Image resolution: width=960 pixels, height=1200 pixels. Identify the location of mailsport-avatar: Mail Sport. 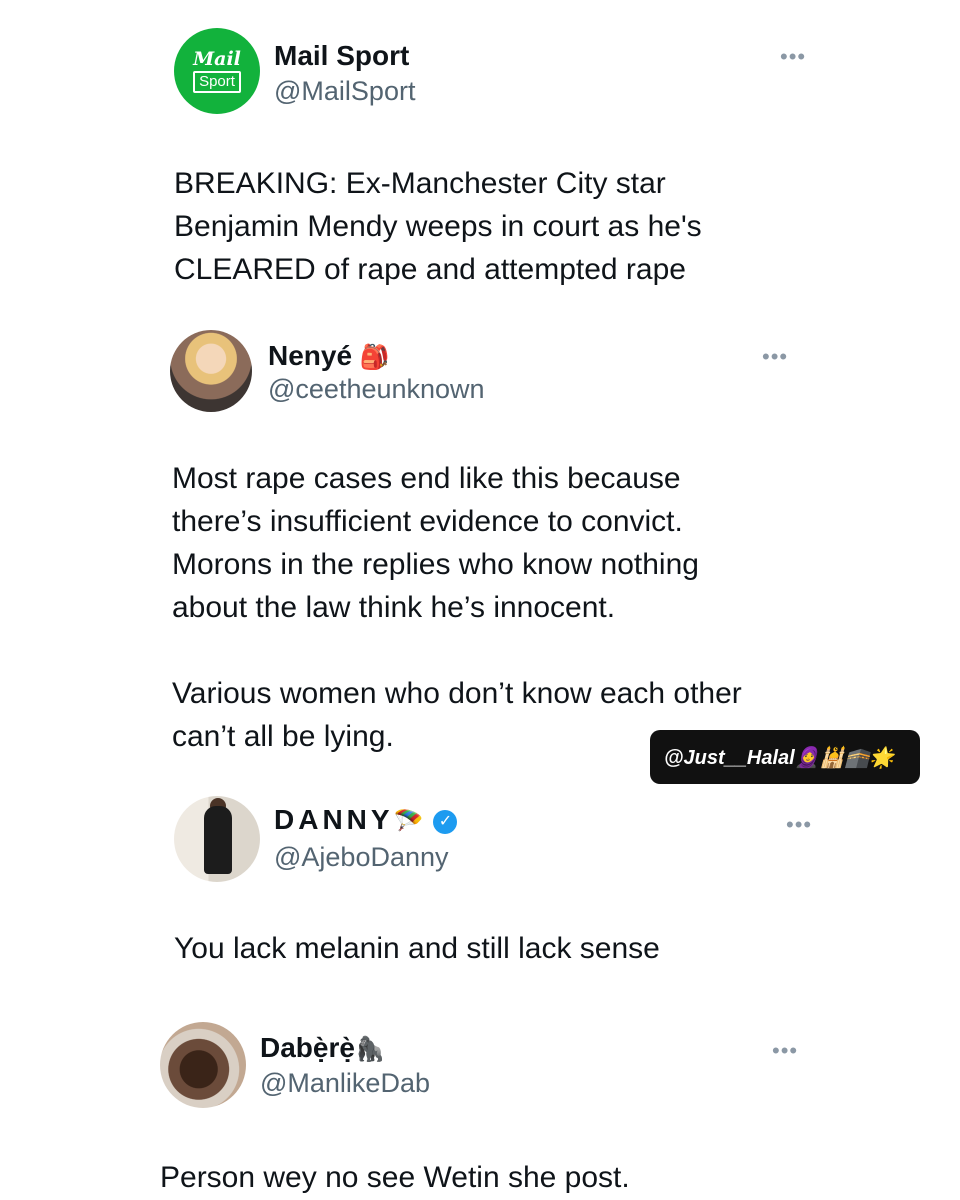
(217, 71).